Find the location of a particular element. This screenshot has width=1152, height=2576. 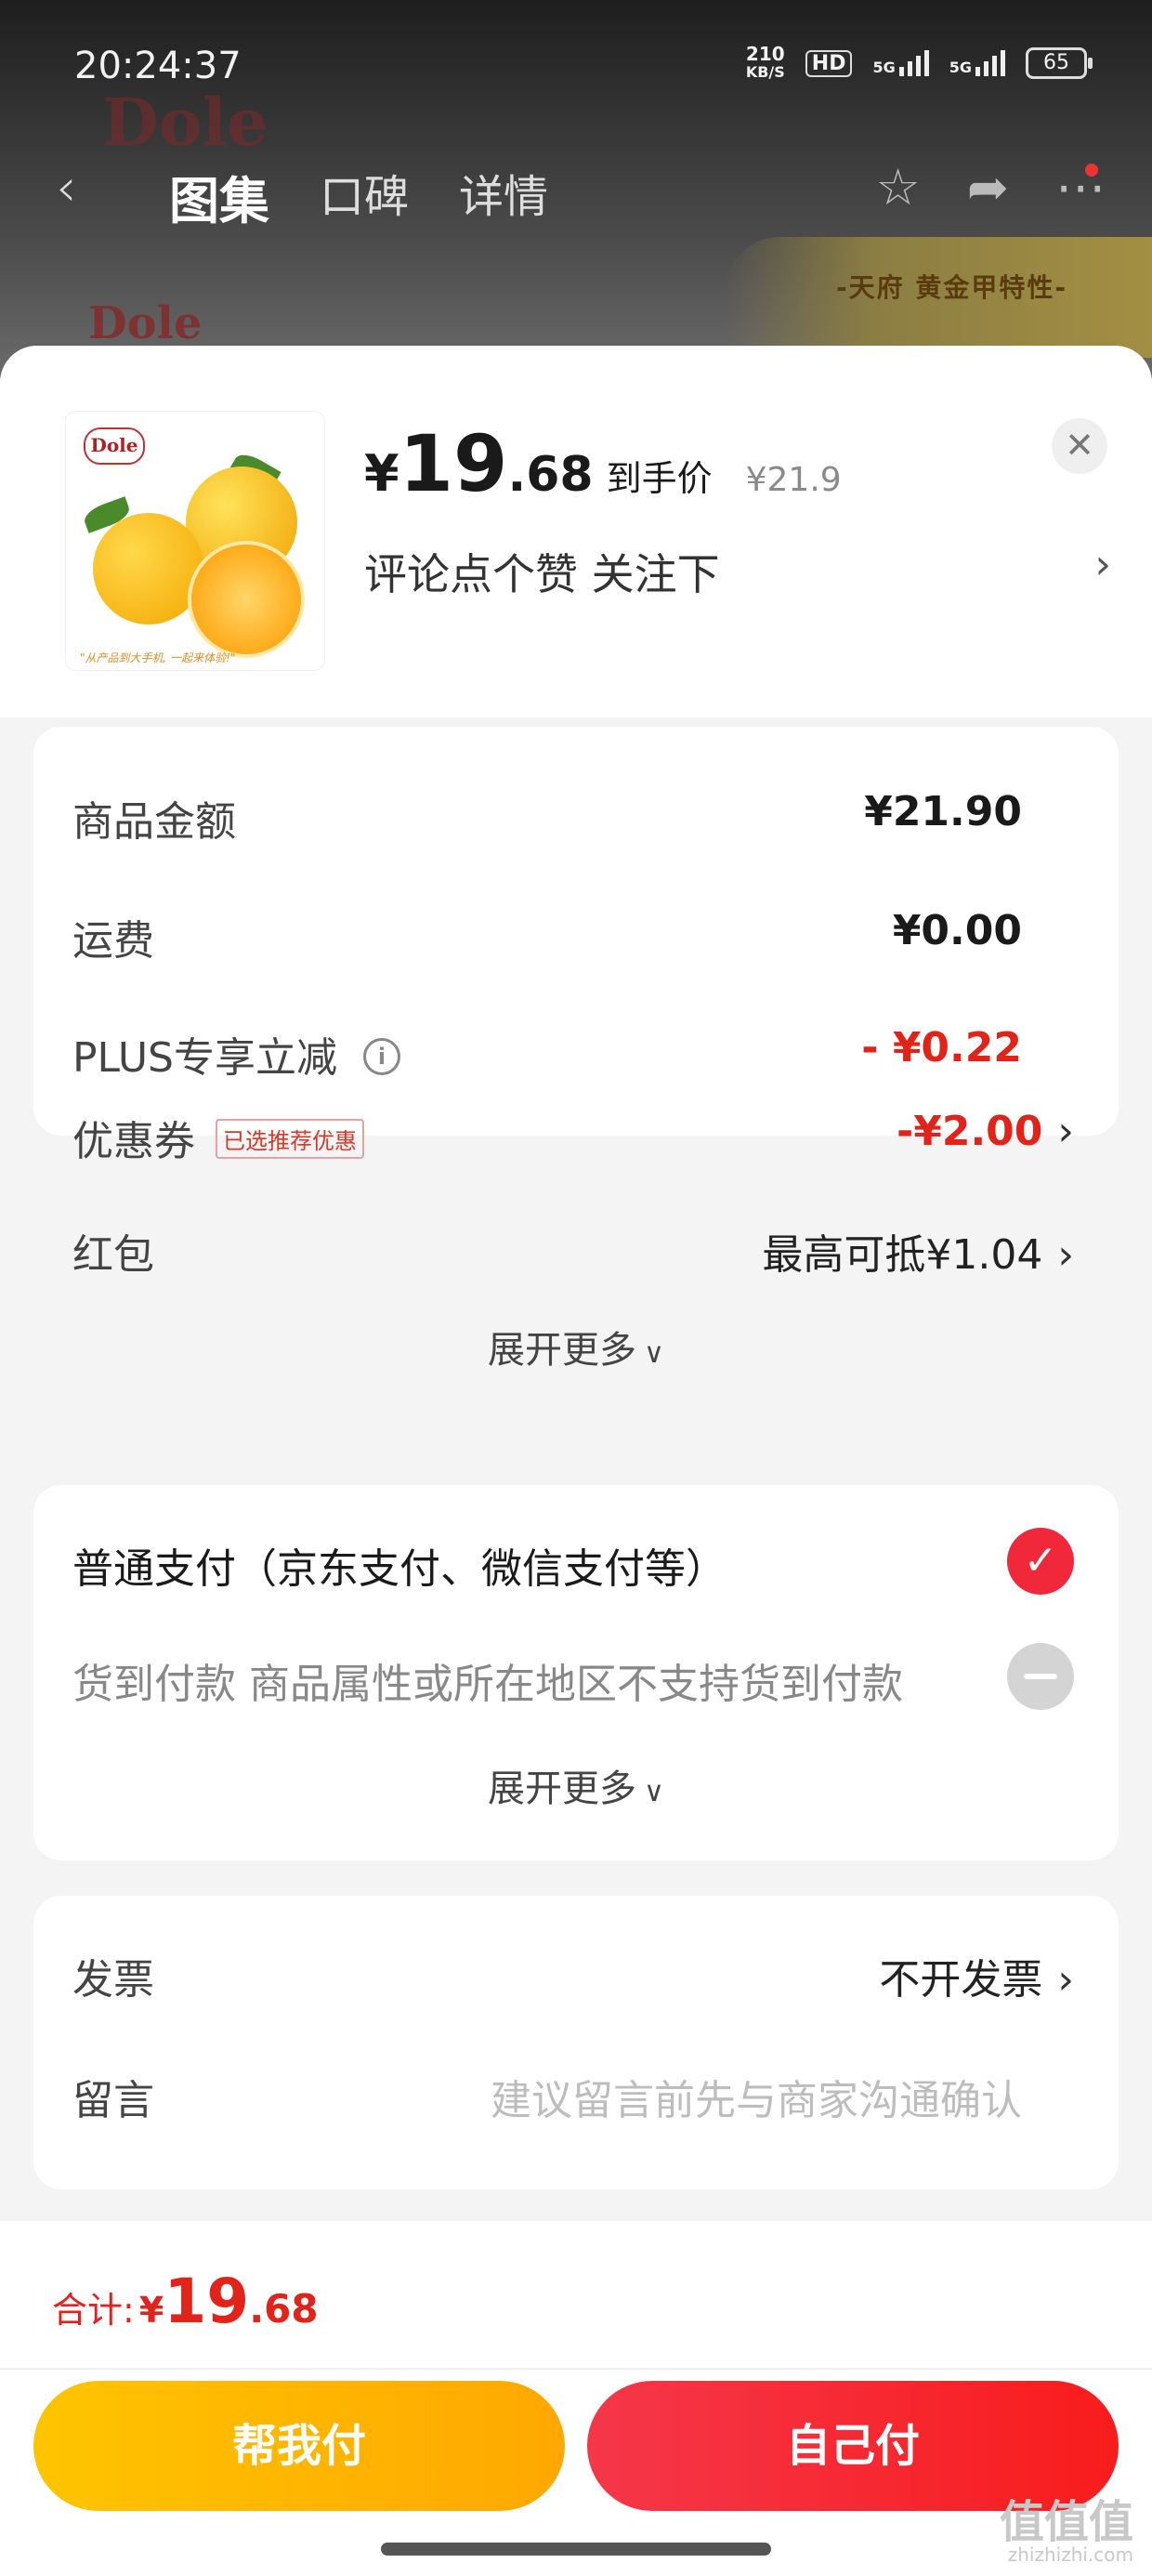

promo-banner-text: -天府 黄金甲特性- is located at coordinates (952, 287).